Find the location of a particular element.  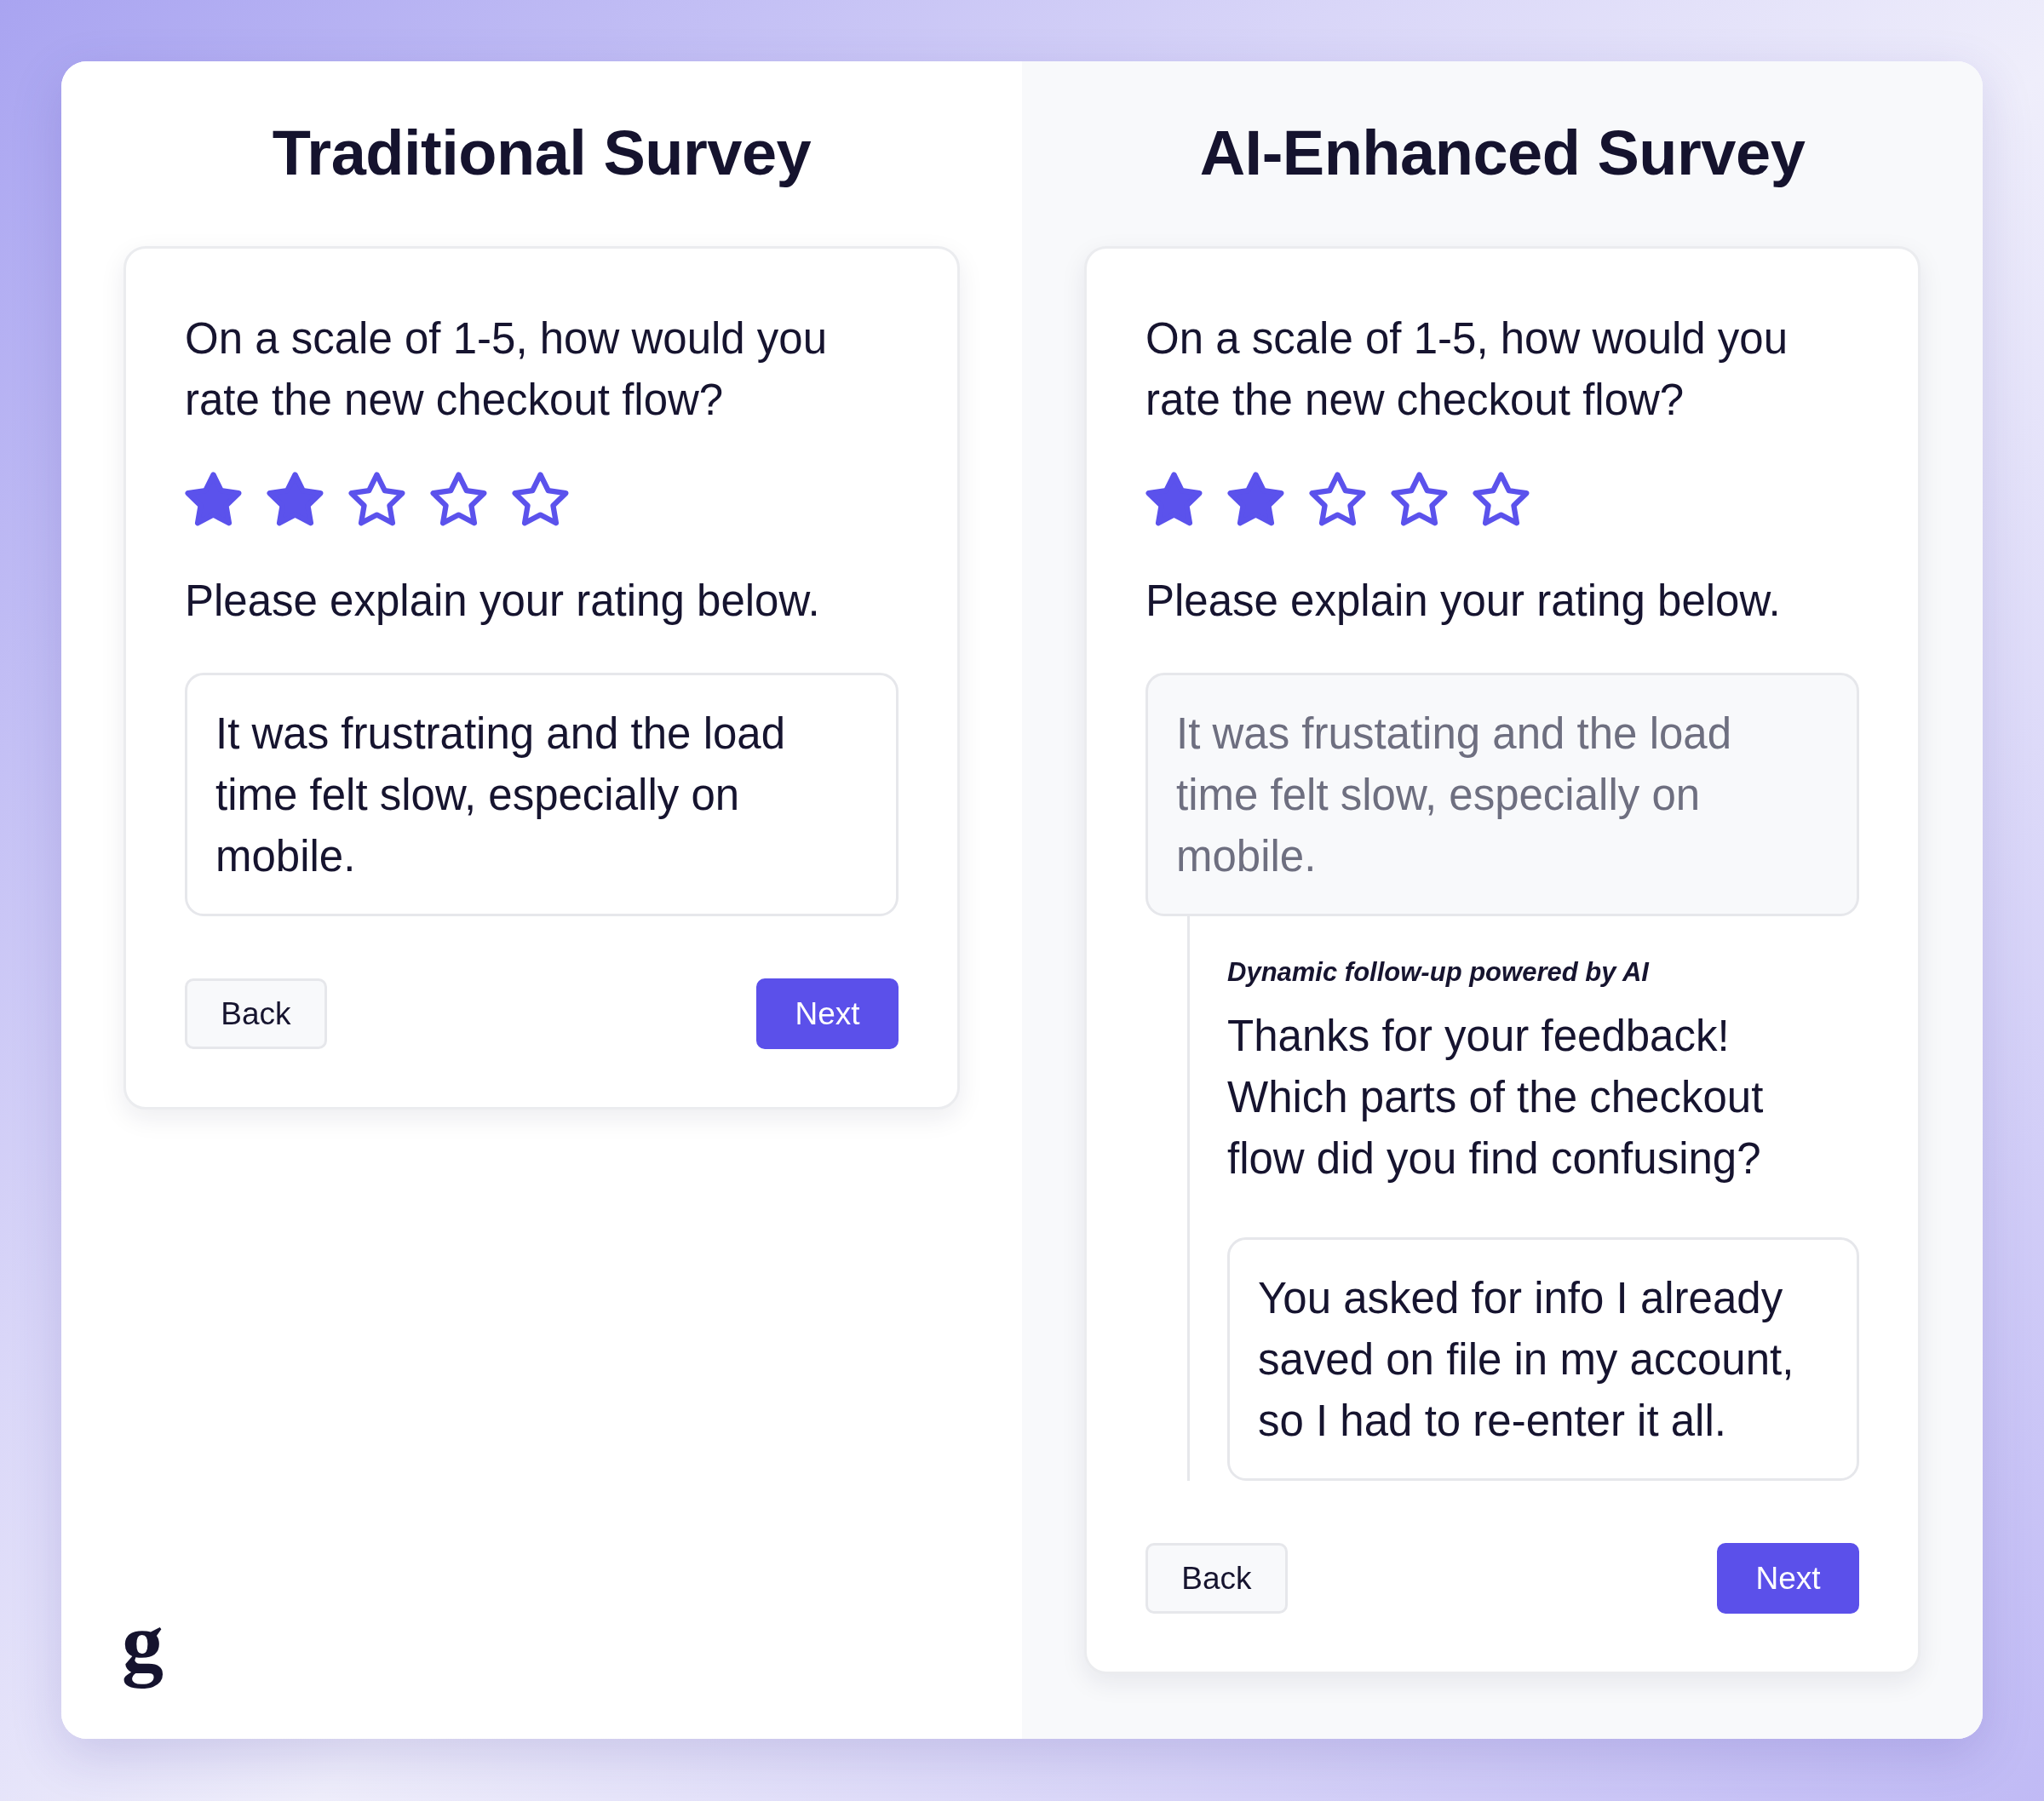

logo: g is located at coordinates (143, 1644).